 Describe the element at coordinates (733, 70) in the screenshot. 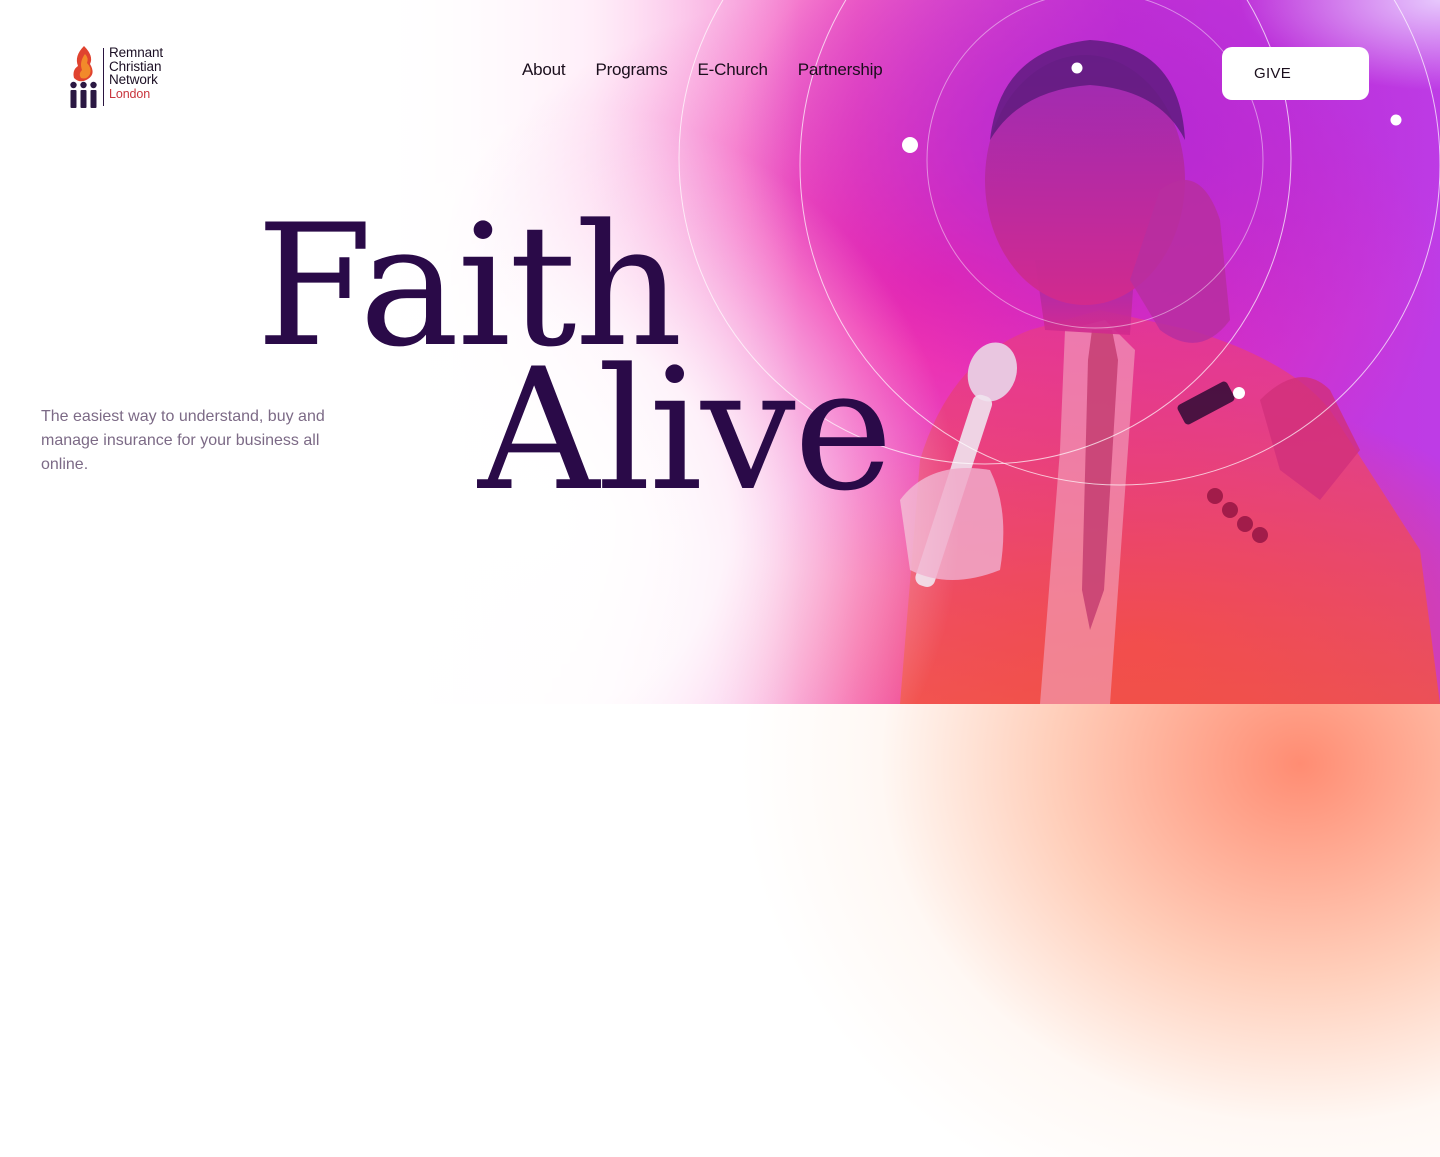

I see `nav-item-e-church: E-Church` at that location.